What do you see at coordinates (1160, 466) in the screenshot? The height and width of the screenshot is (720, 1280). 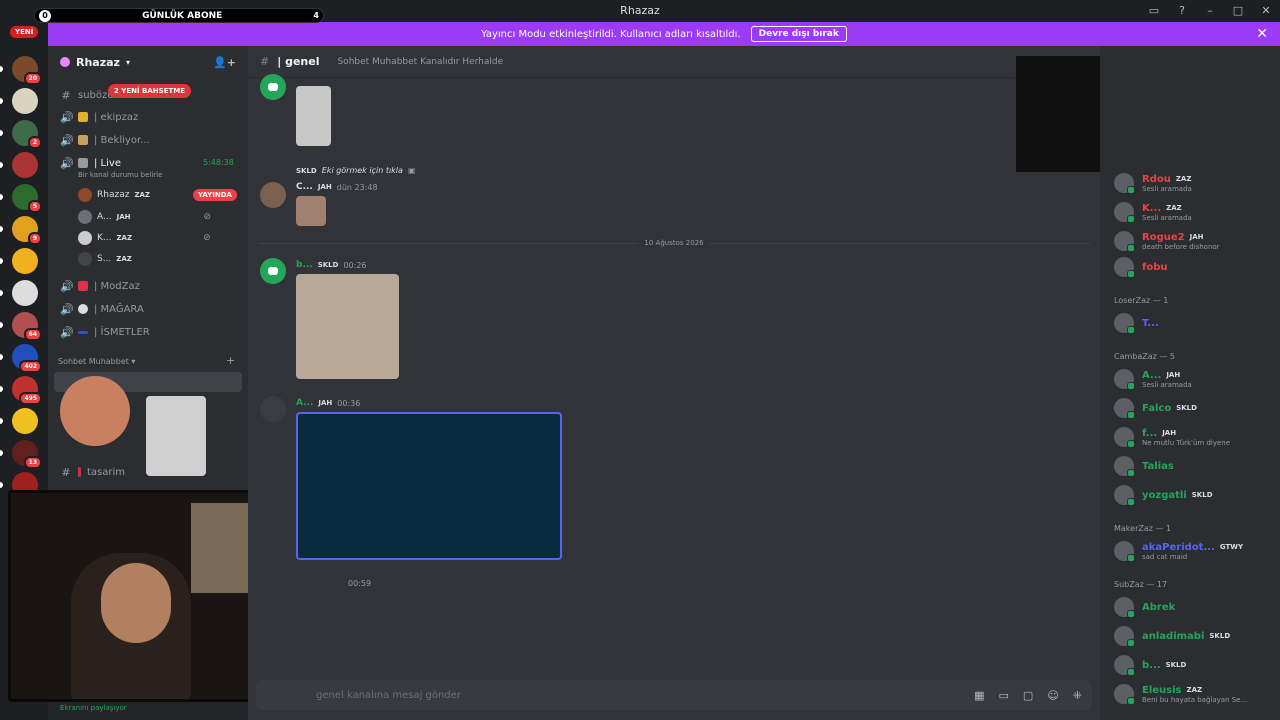 I see `member-text: Talias` at bounding box center [1160, 466].